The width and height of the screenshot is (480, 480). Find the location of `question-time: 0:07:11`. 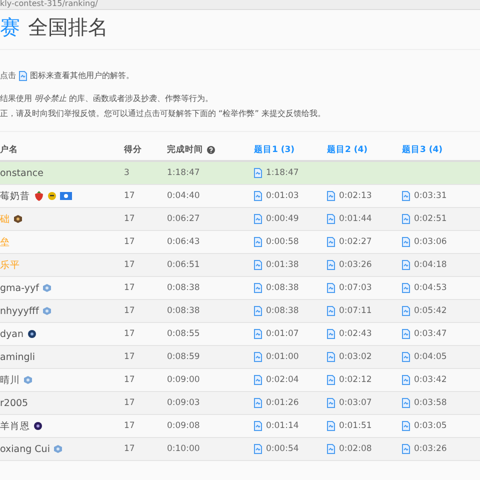

question-time: 0:07:11 is located at coordinates (355, 311).